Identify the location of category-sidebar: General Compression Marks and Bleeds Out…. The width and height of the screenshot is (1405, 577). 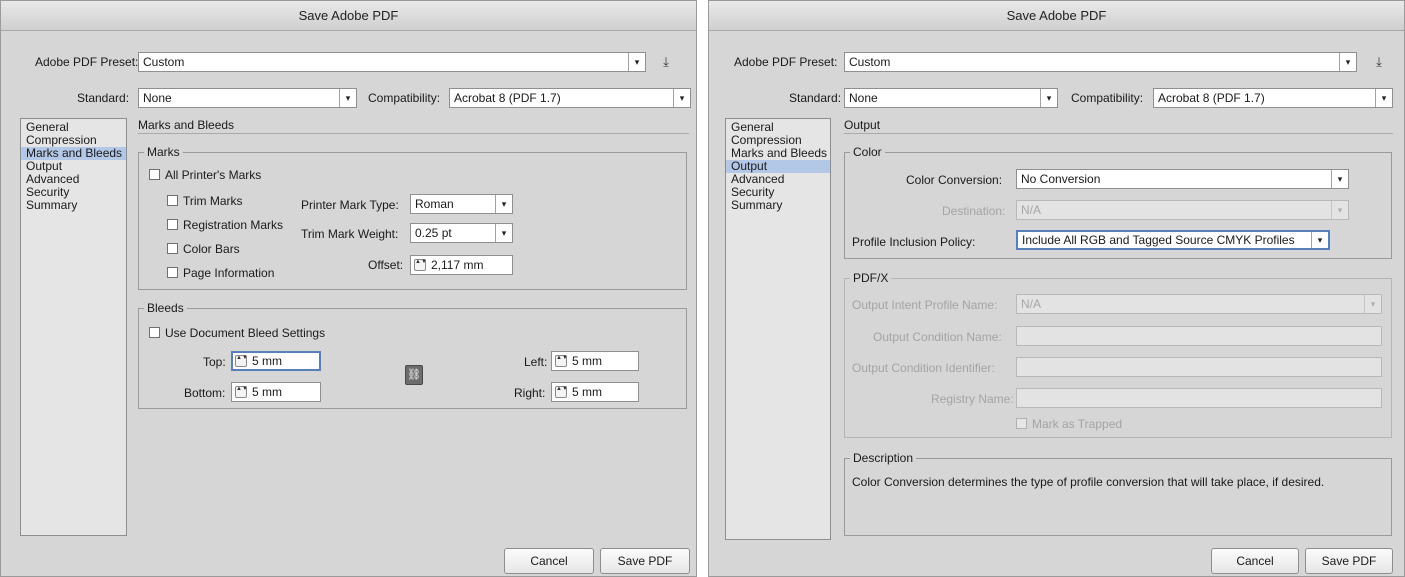
(778, 329).